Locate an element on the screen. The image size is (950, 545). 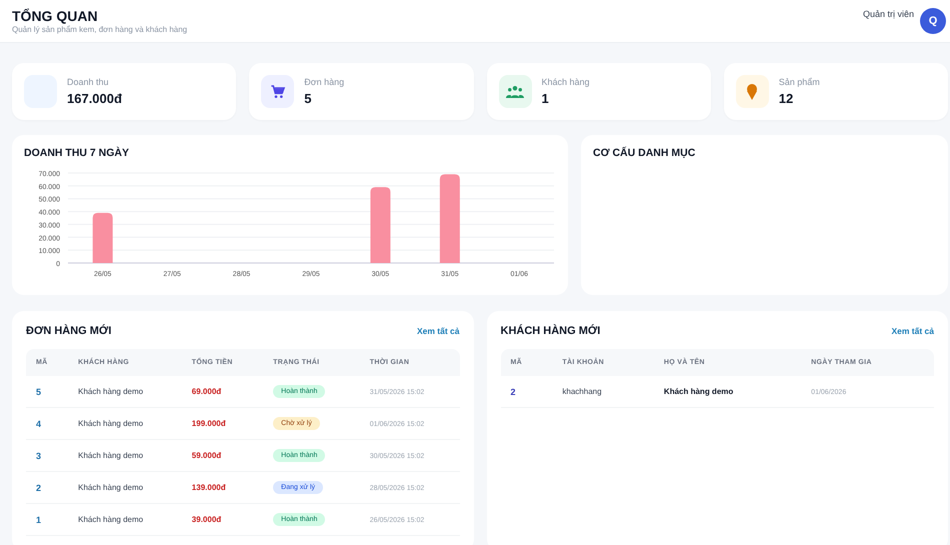
stat-label: Đơn hàng is located at coordinates (324, 82).